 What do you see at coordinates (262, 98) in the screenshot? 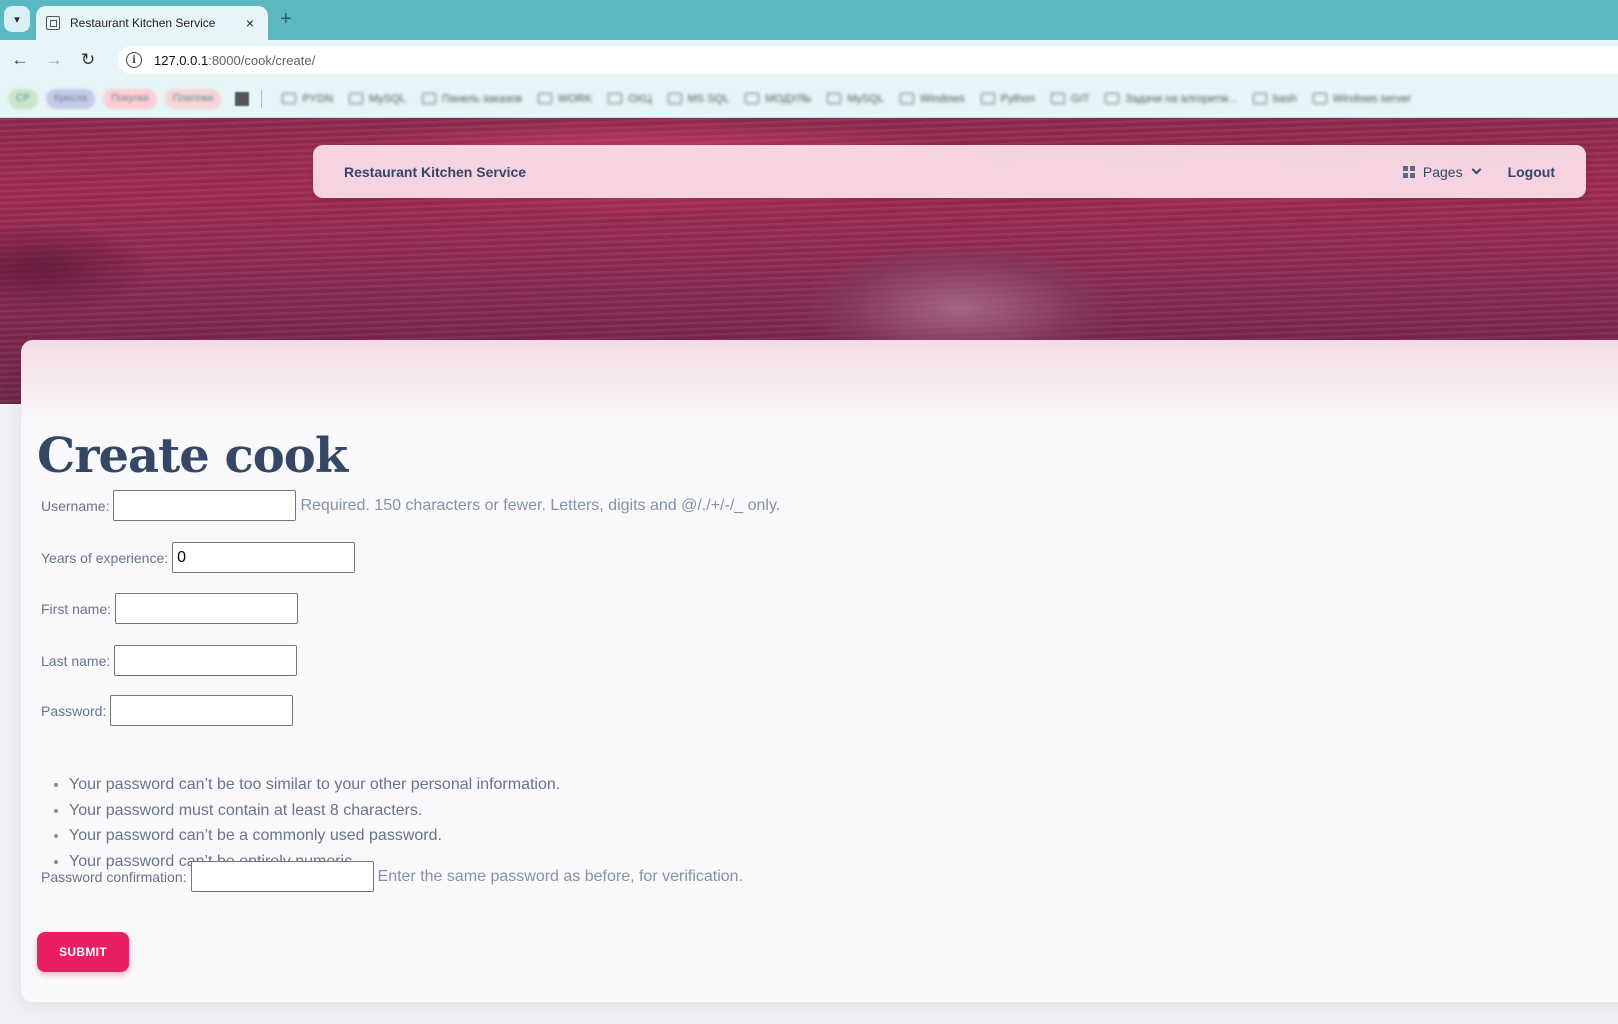
I see `bookmark-separator` at bounding box center [262, 98].